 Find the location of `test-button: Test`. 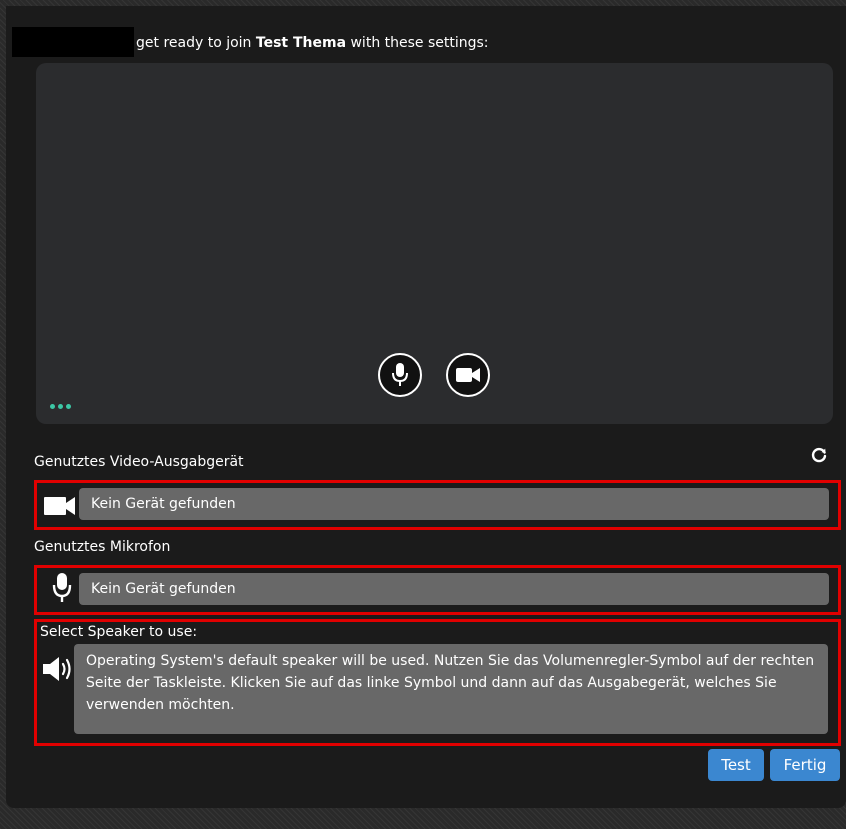

test-button: Test is located at coordinates (736, 765).